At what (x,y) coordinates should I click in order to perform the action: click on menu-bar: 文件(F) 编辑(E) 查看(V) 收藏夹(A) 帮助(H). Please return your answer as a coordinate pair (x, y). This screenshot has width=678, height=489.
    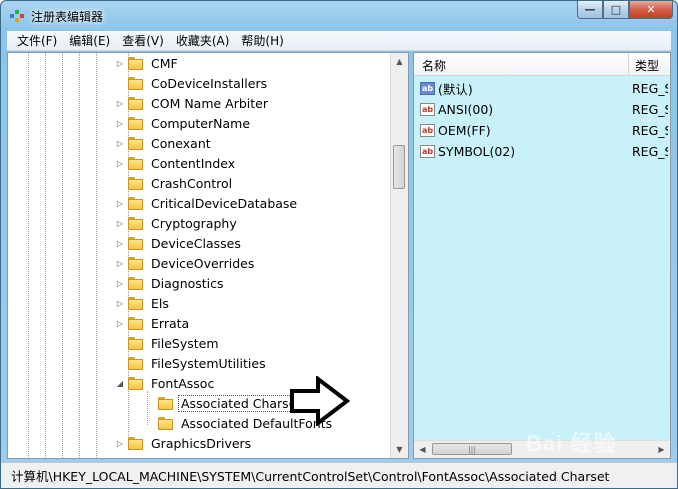
    Looking at the image, I should click on (339, 41).